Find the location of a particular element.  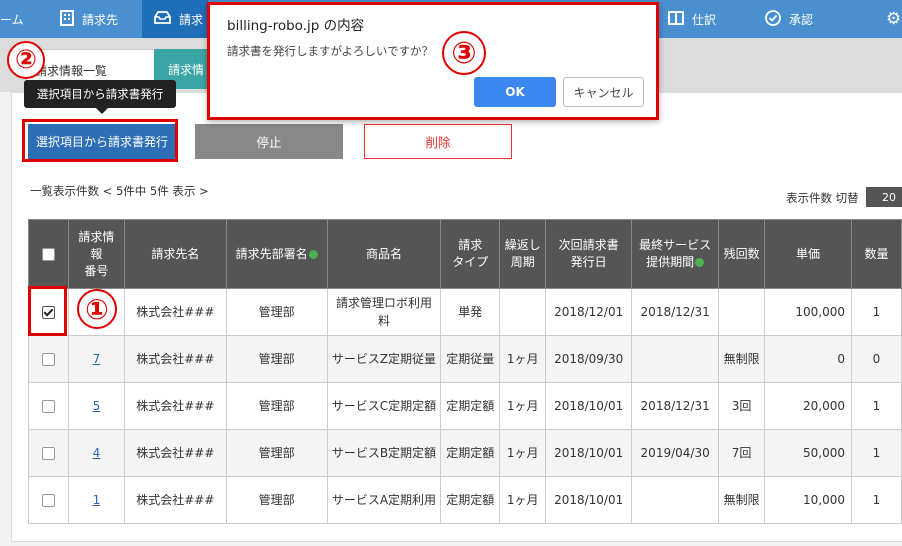

select-all-checkbox is located at coordinates (48, 254).